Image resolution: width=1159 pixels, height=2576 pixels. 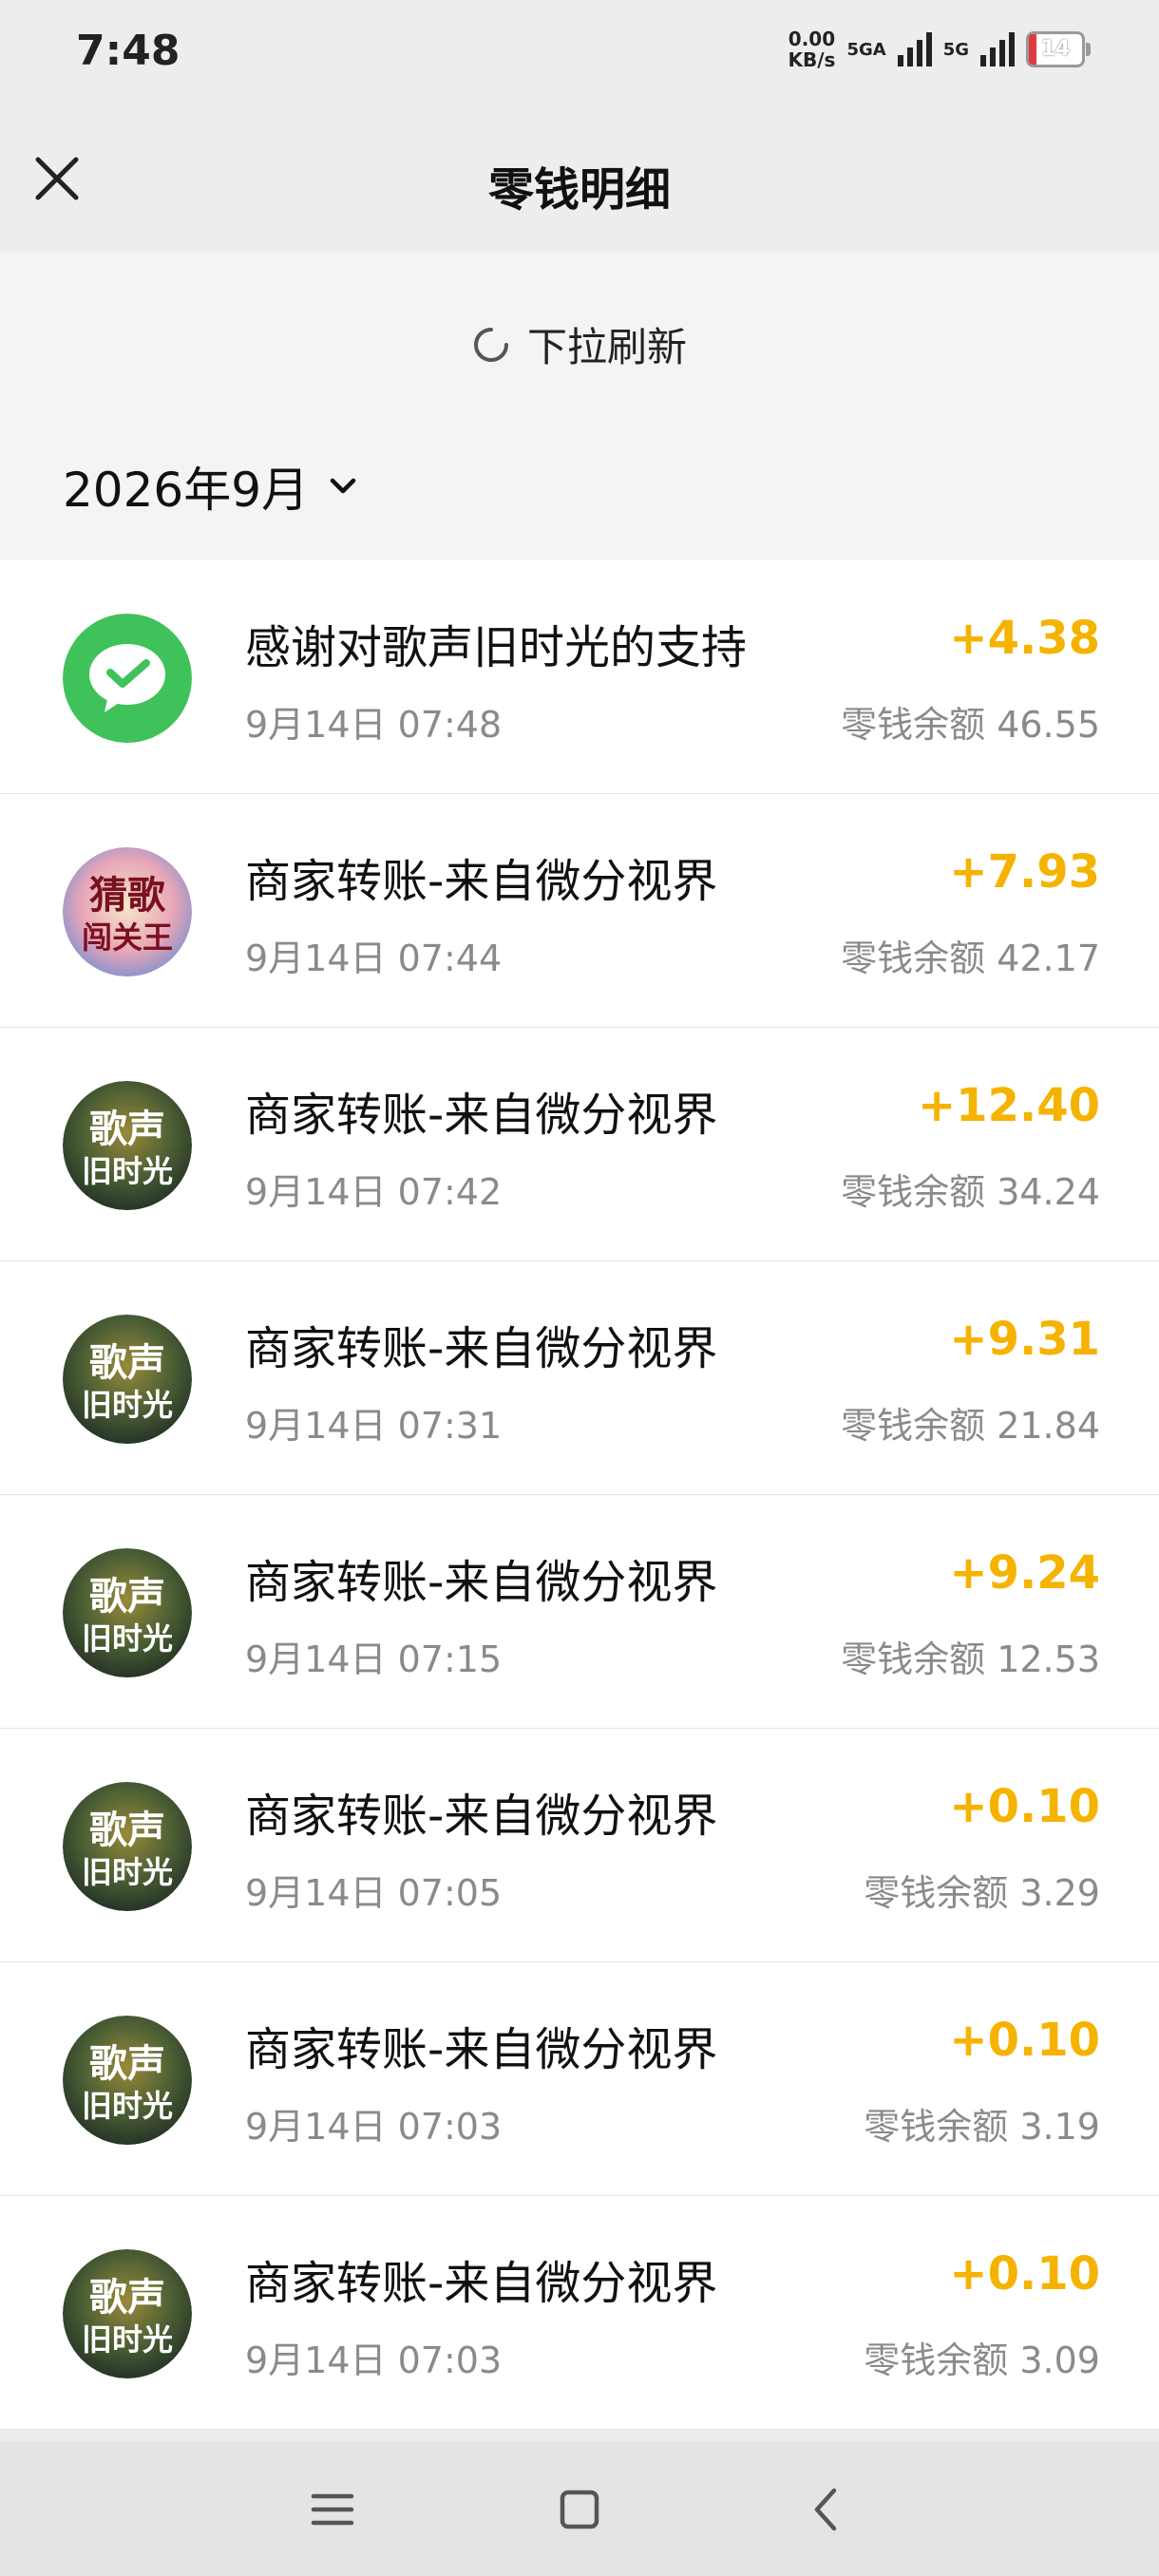 I want to click on back-icon, so click(x=825, y=2509).